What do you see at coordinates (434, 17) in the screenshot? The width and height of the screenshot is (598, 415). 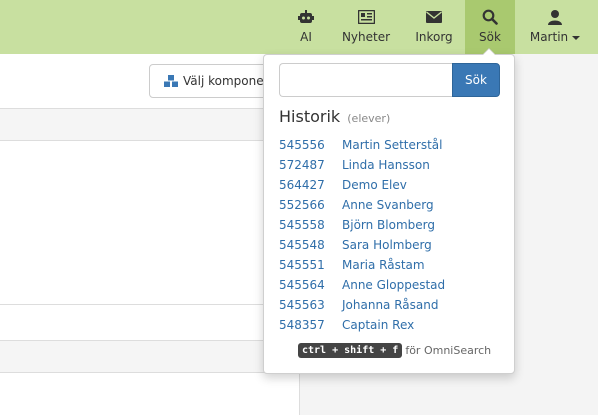 I see `envelope-icon` at bounding box center [434, 17].